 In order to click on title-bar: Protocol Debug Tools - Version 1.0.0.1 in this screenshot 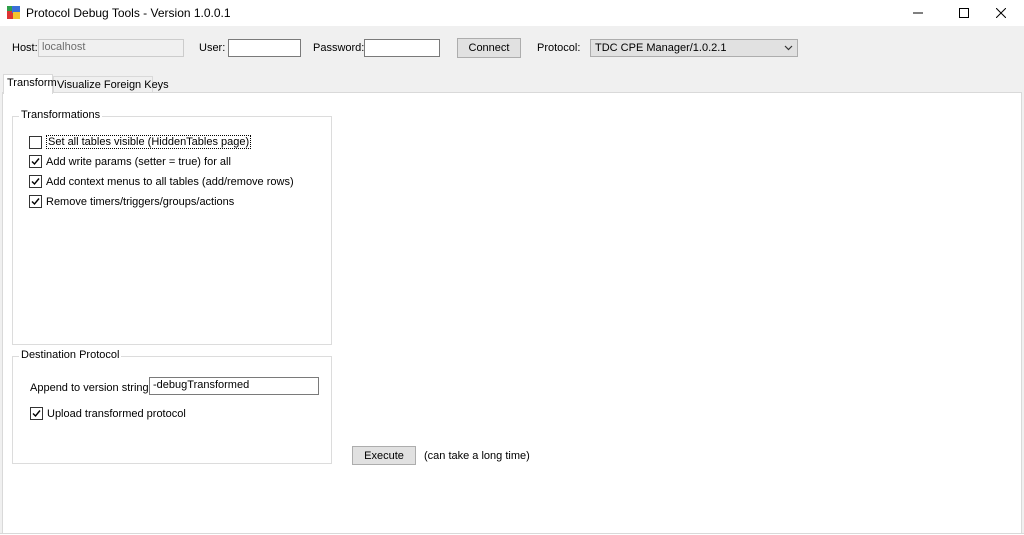, I will do `click(512, 13)`.